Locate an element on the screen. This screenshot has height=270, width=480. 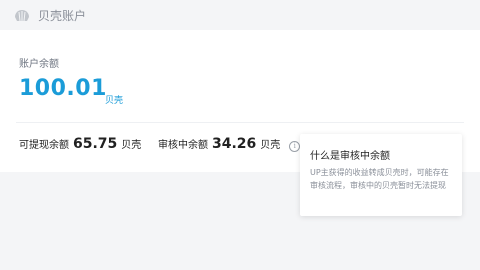
pending-row: 审核中余额 34.26 贝壳 i is located at coordinates (229, 144).